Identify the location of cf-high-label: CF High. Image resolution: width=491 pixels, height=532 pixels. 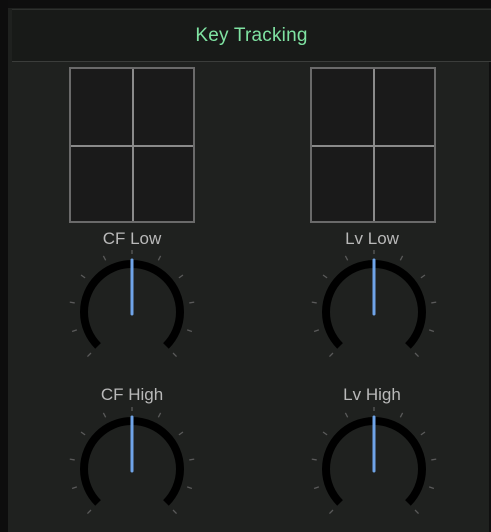
(132, 394).